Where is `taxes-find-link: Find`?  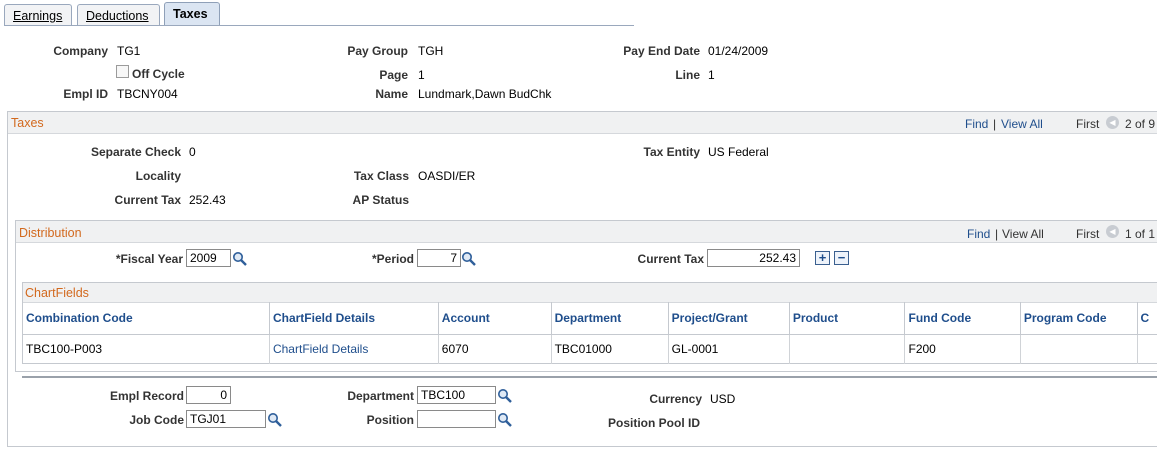
taxes-find-link: Find is located at coordinates (976, 124).